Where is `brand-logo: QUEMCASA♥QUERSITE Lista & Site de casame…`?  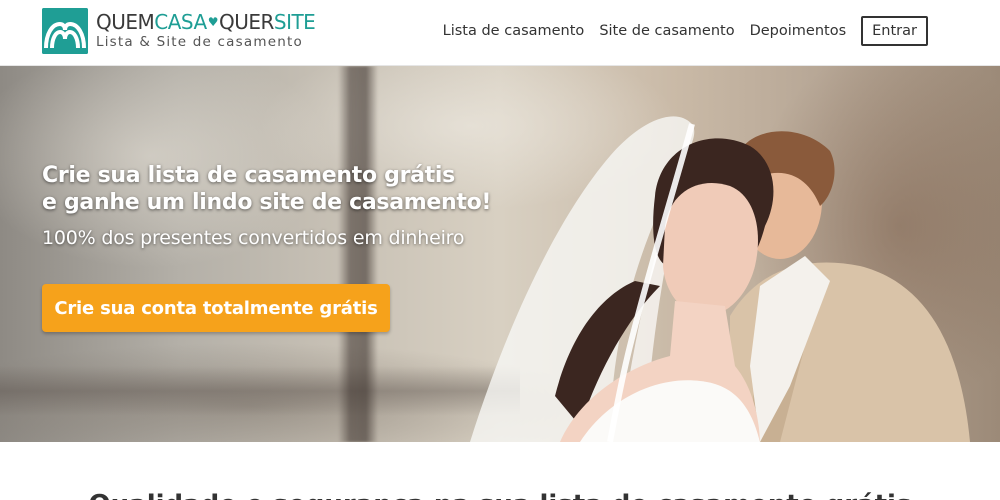 brand-logo: QUEMCASA♥QUERSITE Lista & Site de casame… is located at coordinates (179, 31).